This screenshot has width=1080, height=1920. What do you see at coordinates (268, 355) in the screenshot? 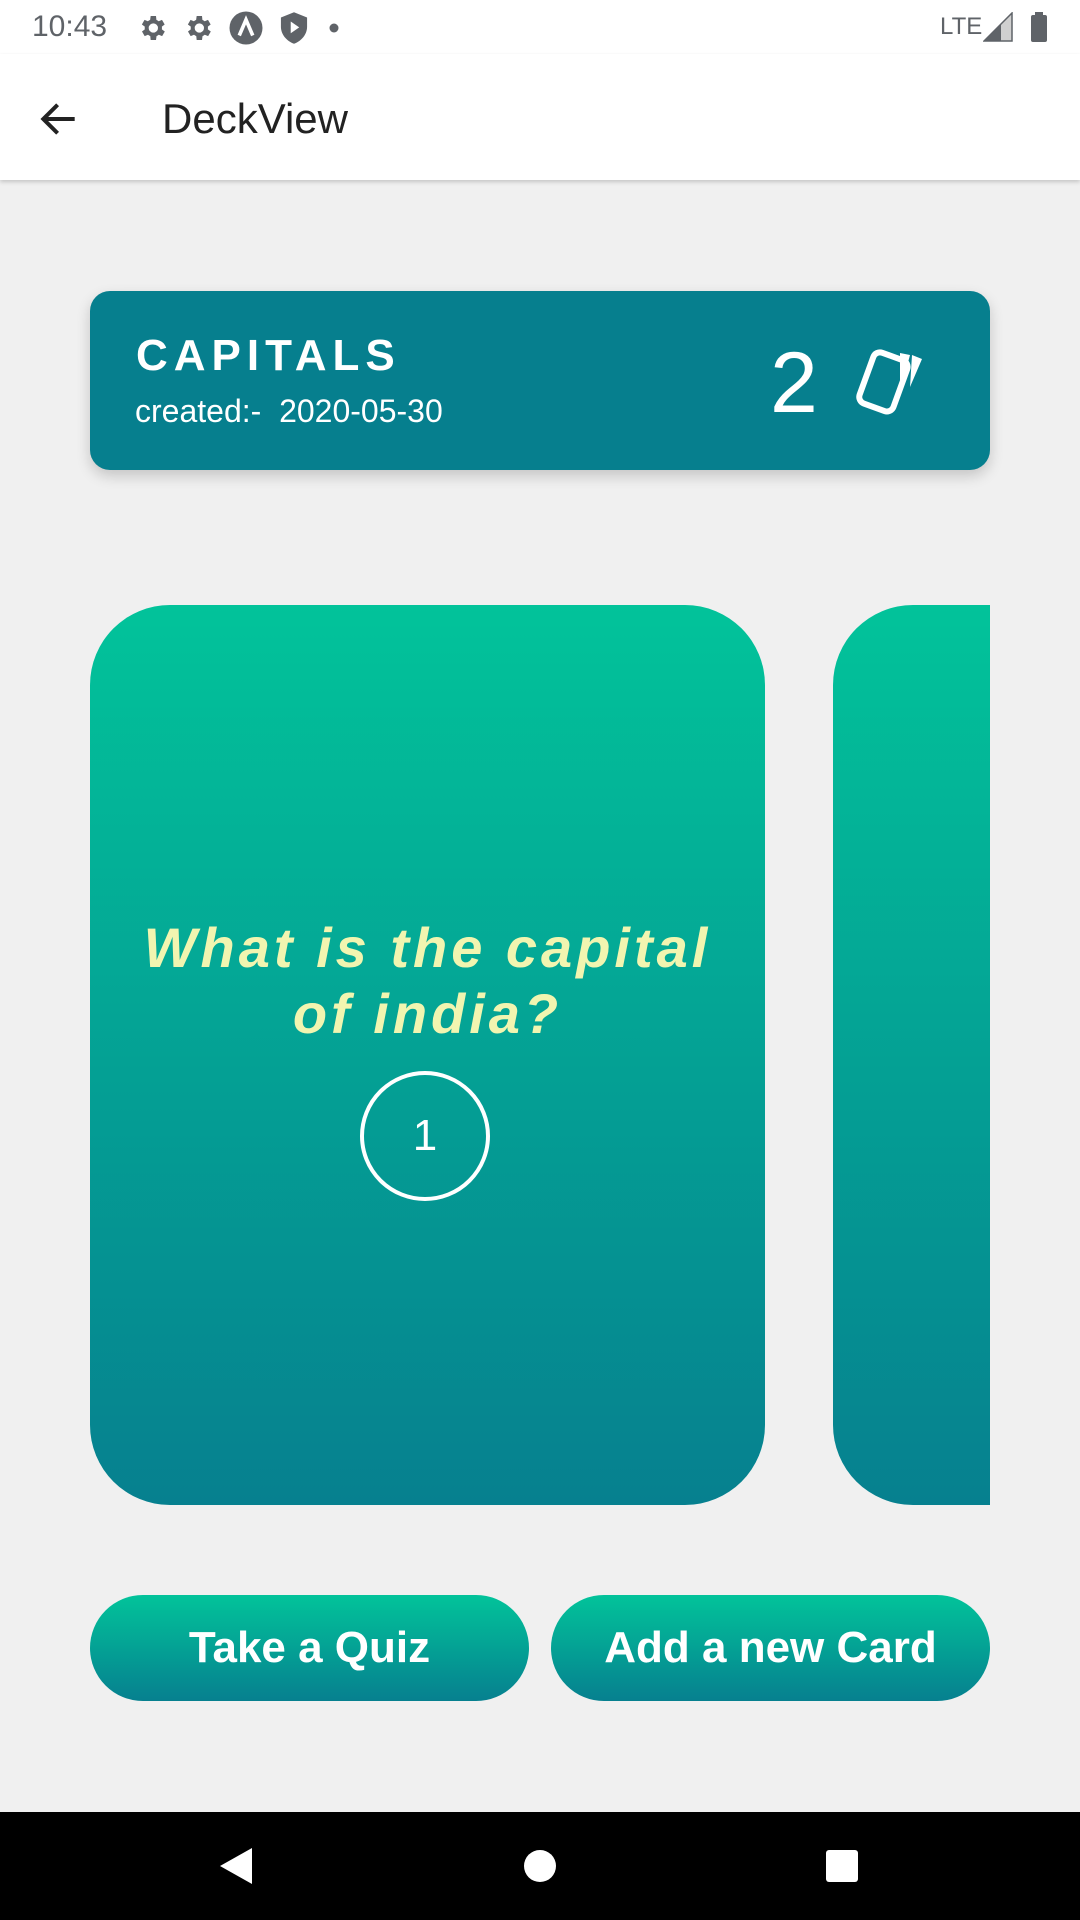
I see `deck-name: CAPITALS` at bounding box center [268, 355].